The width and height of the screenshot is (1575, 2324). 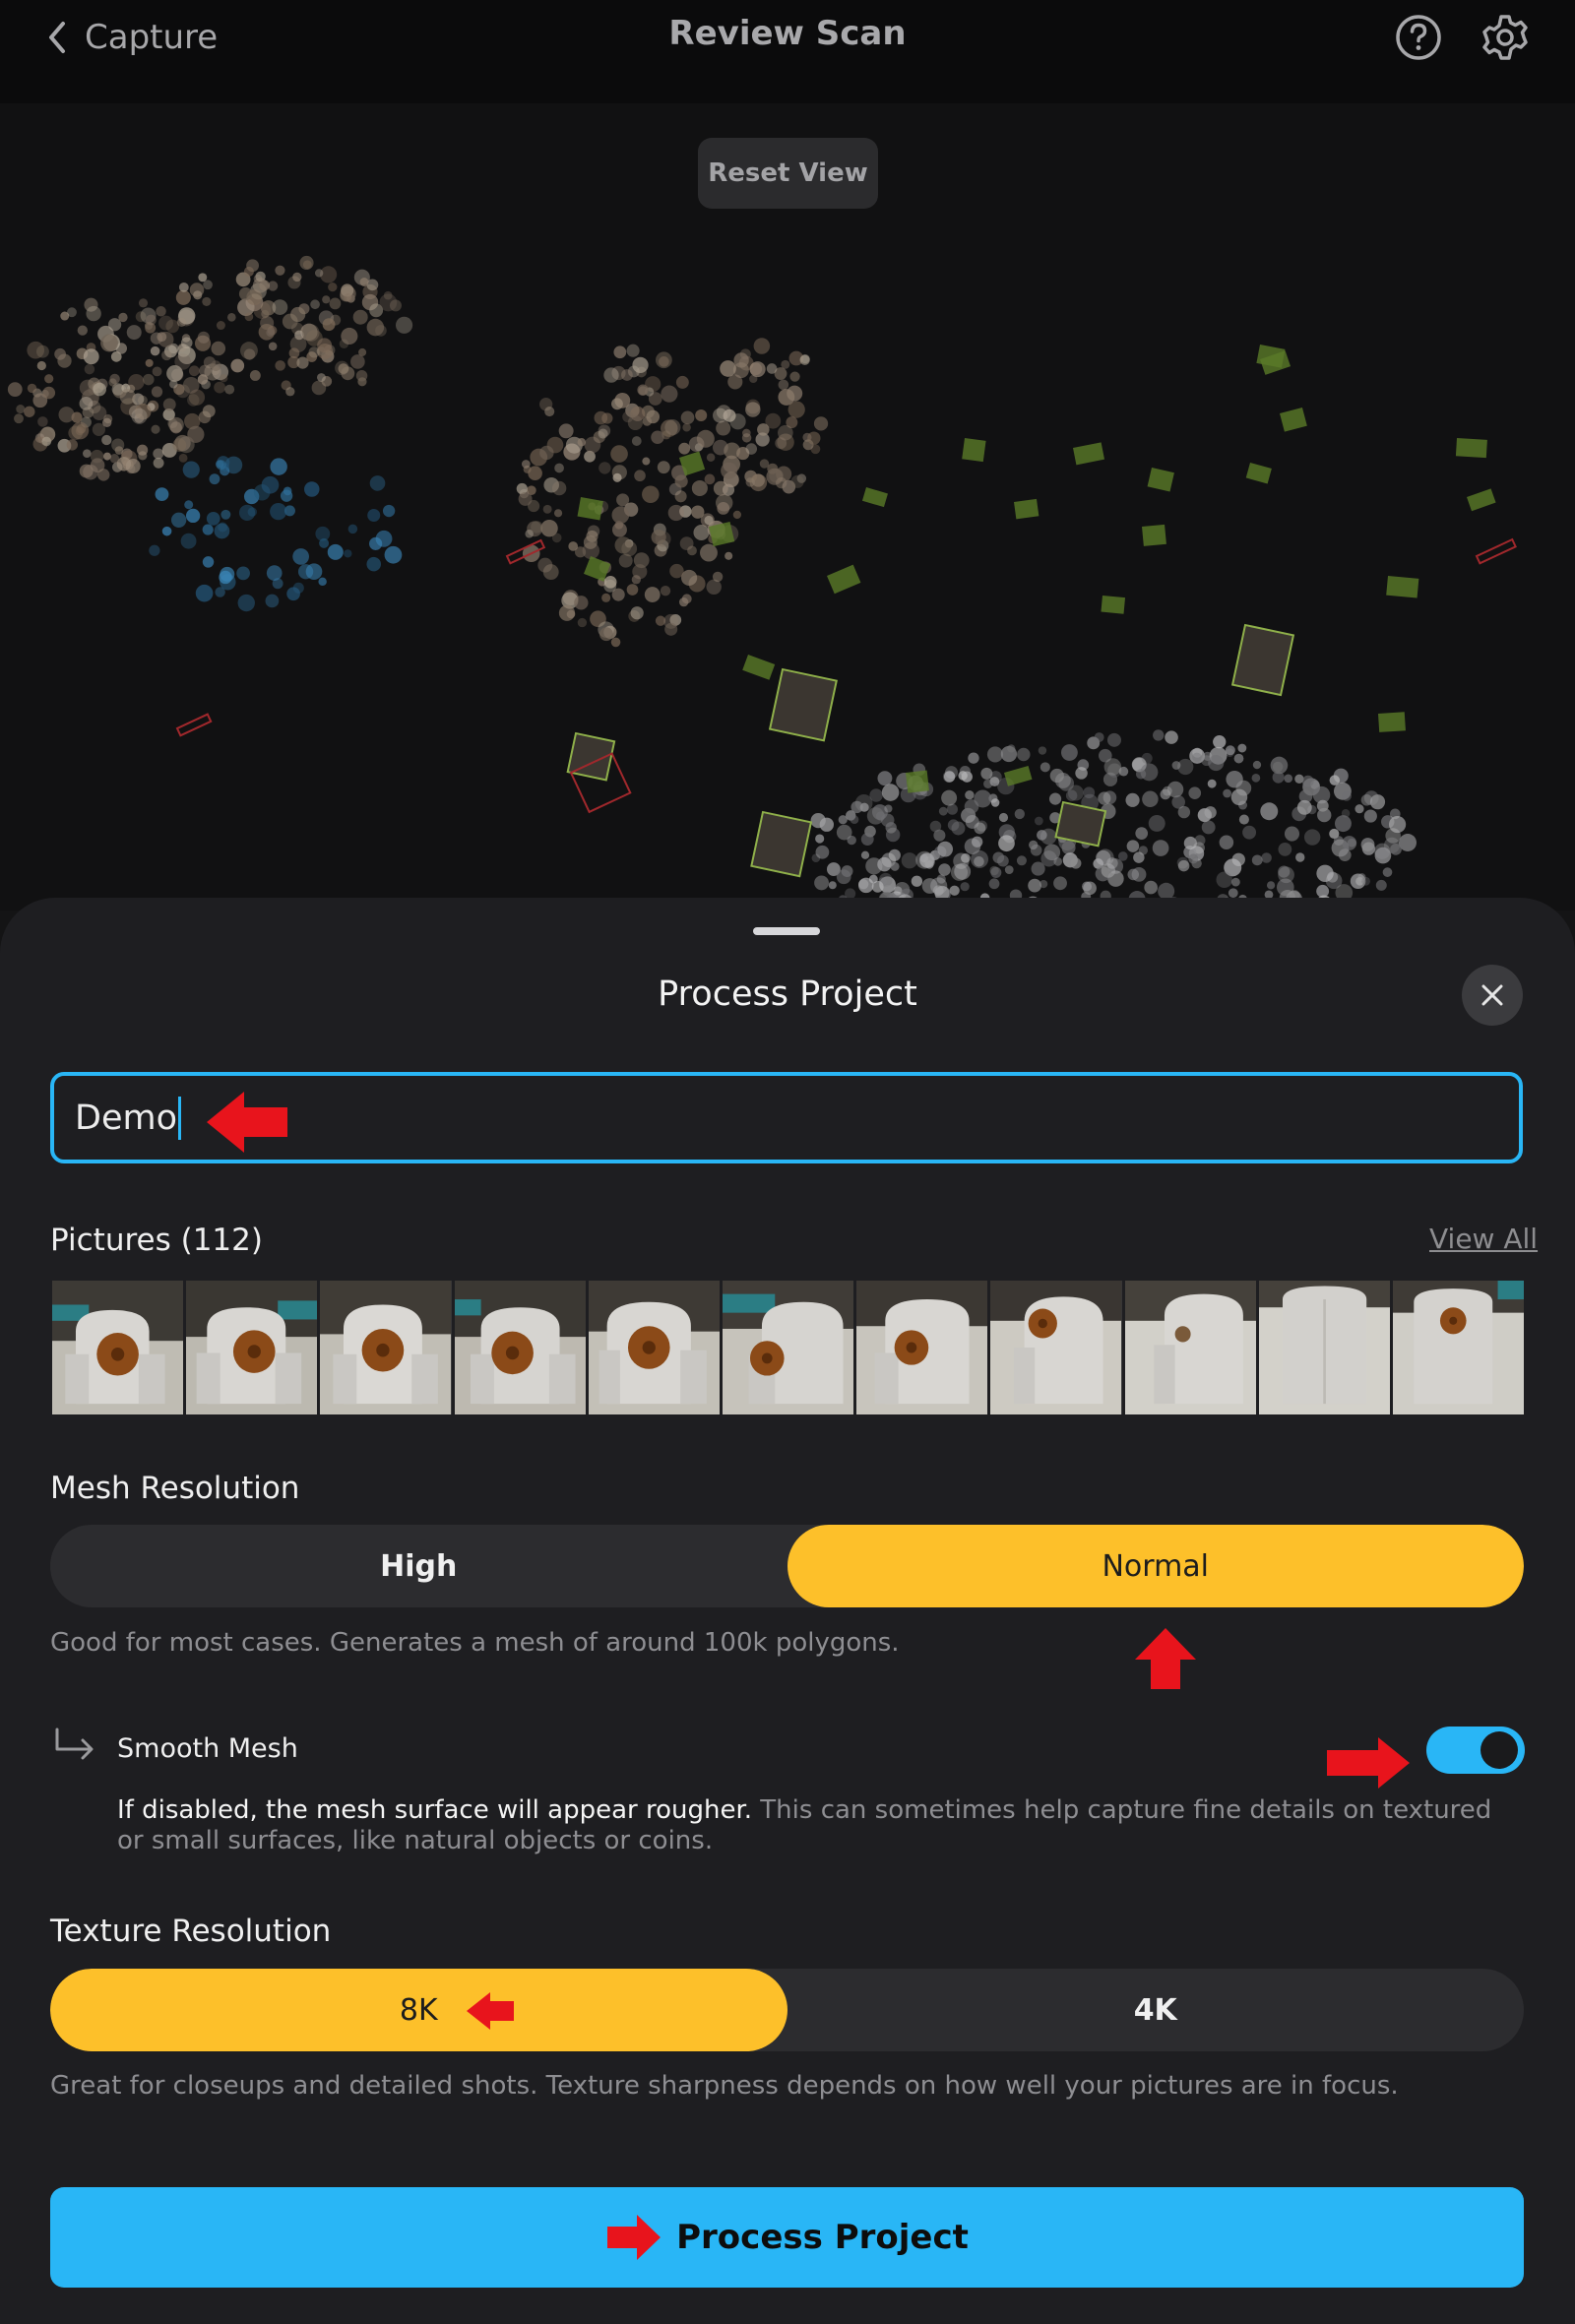 What do you see at coordinates (787, 994) in the screenshot?
I see `sheet-title: Process Project` at bounding box center [787, 994].